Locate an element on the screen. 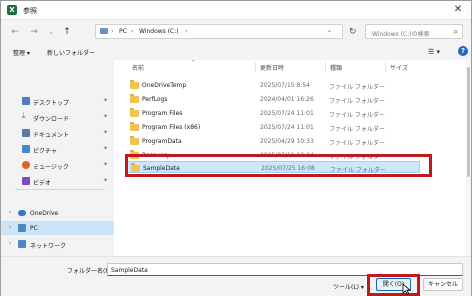 This screenshot has width=472, height=296. file-date: 2025/07/15 8:54 is located at coordinates (285, 85).